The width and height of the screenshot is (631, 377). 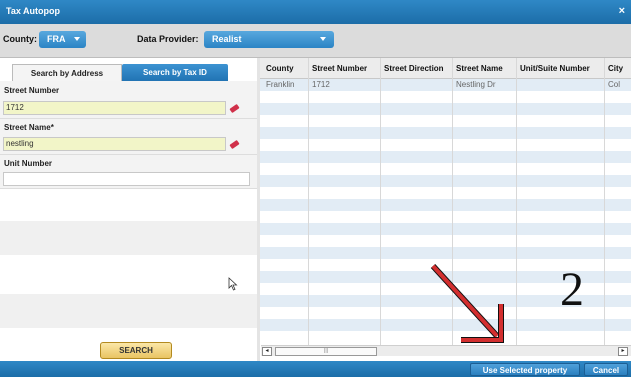 I want to click on table-cell: Col, so click(x=614, y=84).